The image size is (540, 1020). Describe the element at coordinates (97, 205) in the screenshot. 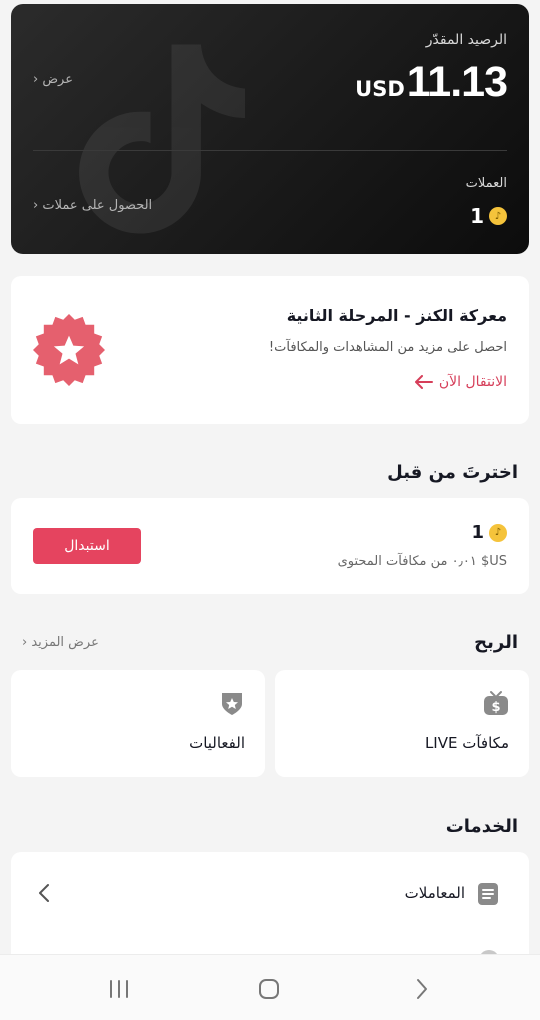

I see `get-coins-label: الحصول على عملات` at that location.